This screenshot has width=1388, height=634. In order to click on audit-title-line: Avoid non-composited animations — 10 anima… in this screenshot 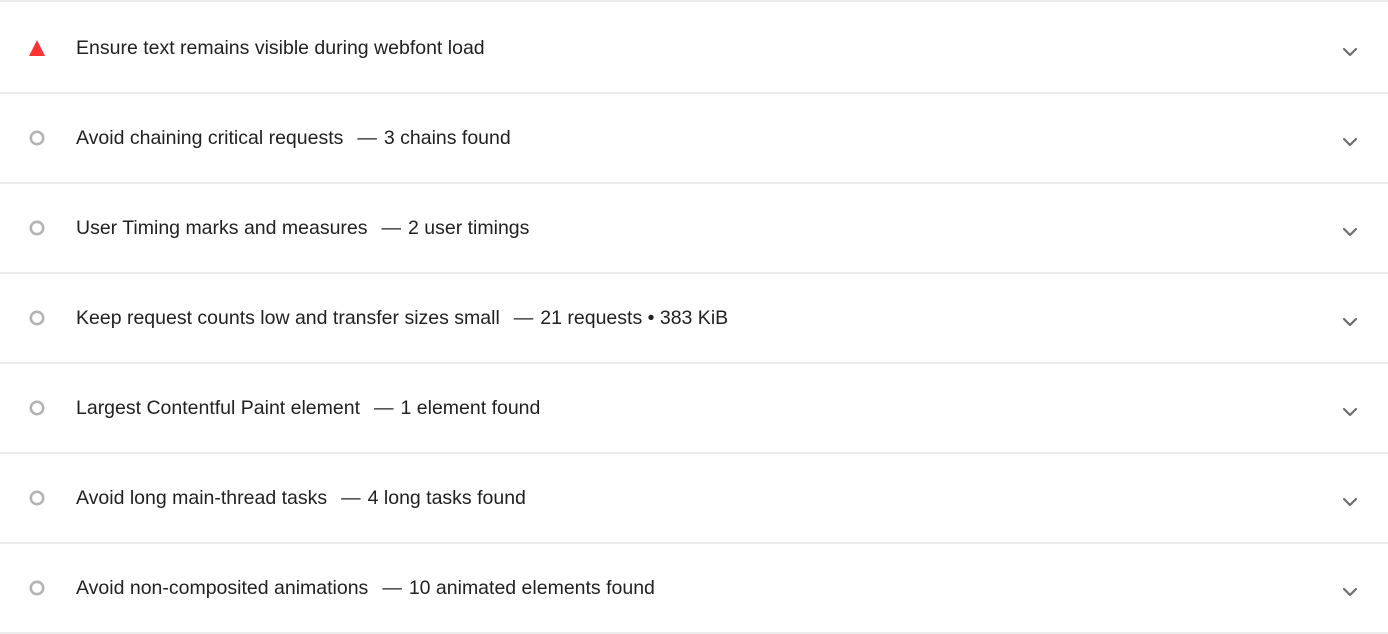, I will do `click(365, 588)`.